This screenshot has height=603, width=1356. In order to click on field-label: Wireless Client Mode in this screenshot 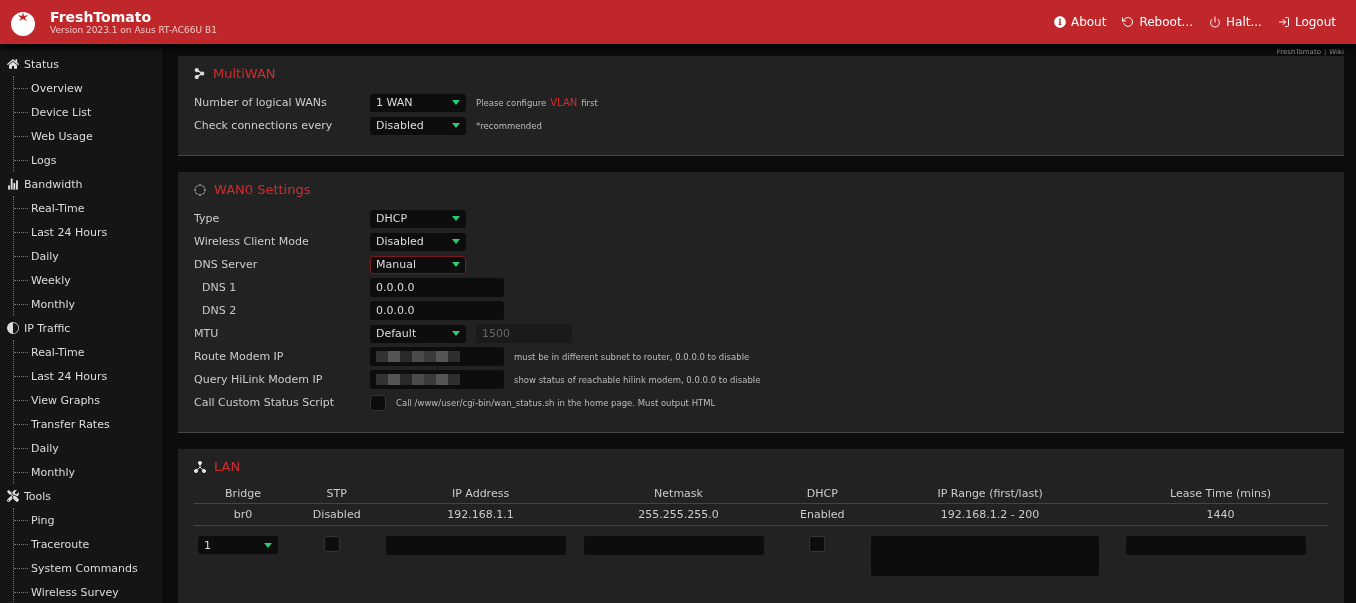, I will do `click(252, 241)`.